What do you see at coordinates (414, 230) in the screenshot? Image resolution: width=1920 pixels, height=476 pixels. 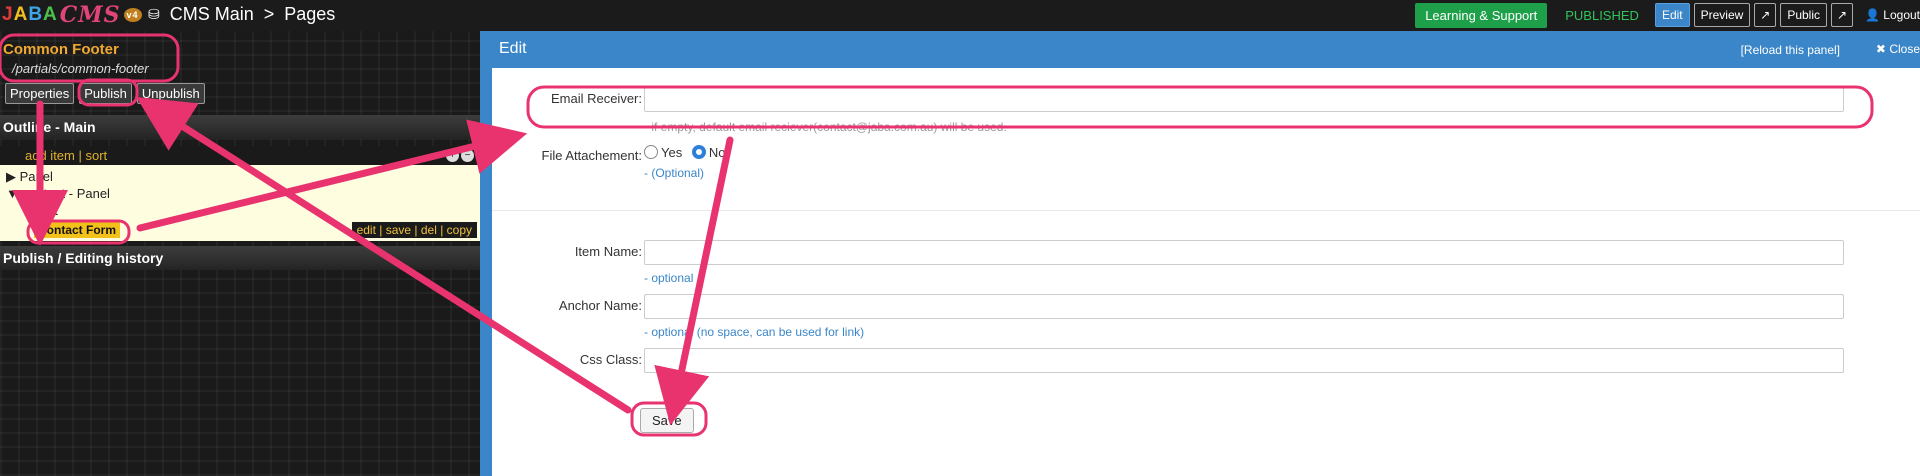 I see `row-actions: edit | save | del | copy` at bounding box center [414, 230].